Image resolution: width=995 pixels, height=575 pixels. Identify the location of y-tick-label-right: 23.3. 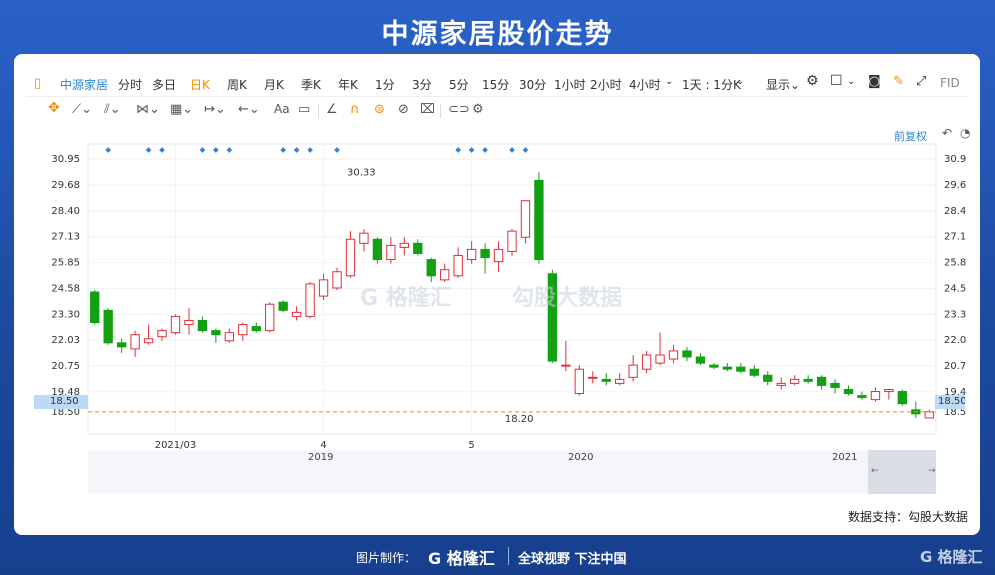
(955, 314).